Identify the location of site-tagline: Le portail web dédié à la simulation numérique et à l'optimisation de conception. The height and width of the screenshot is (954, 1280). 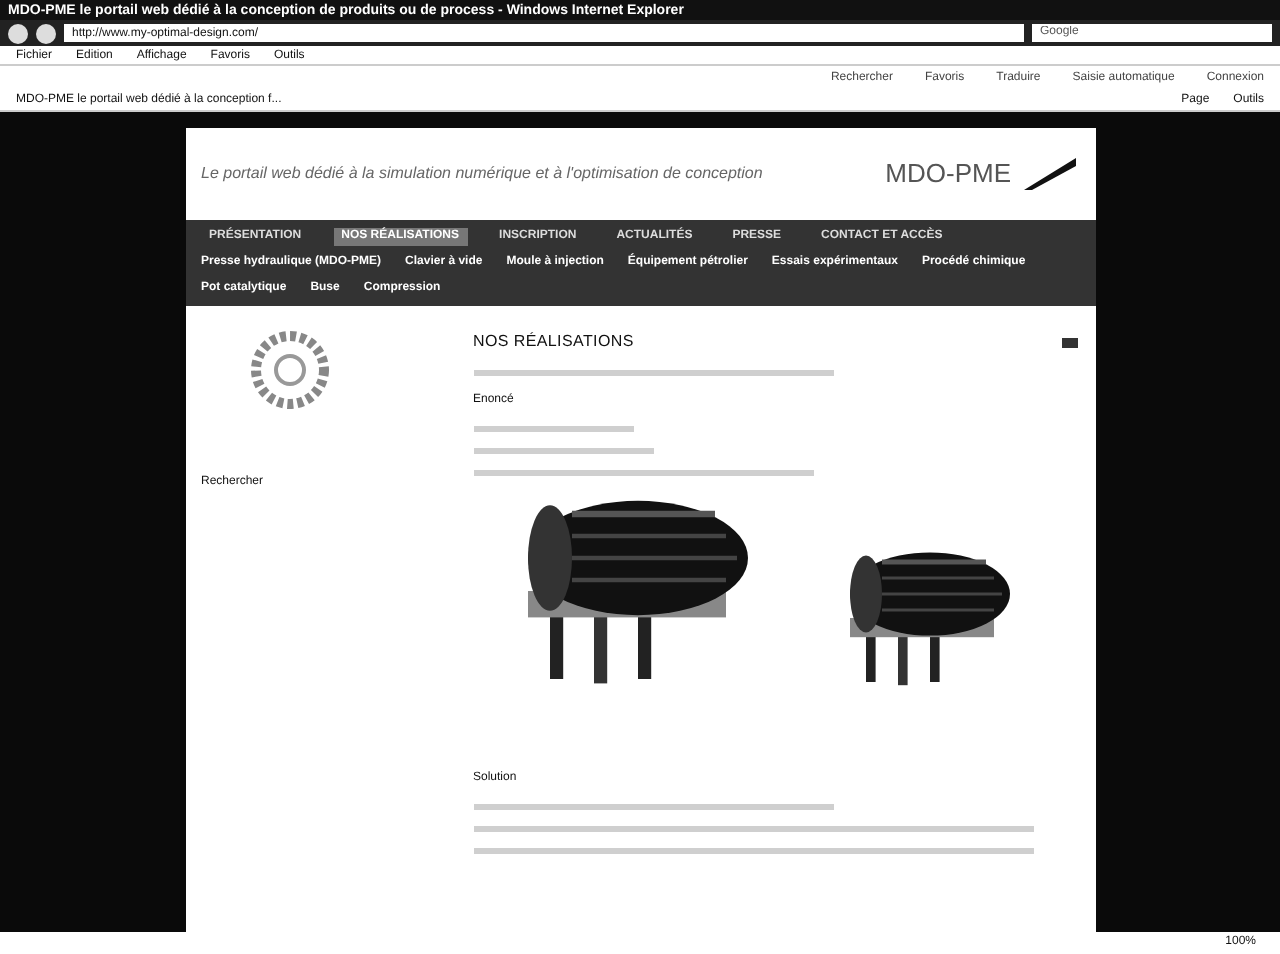
(482, 174).